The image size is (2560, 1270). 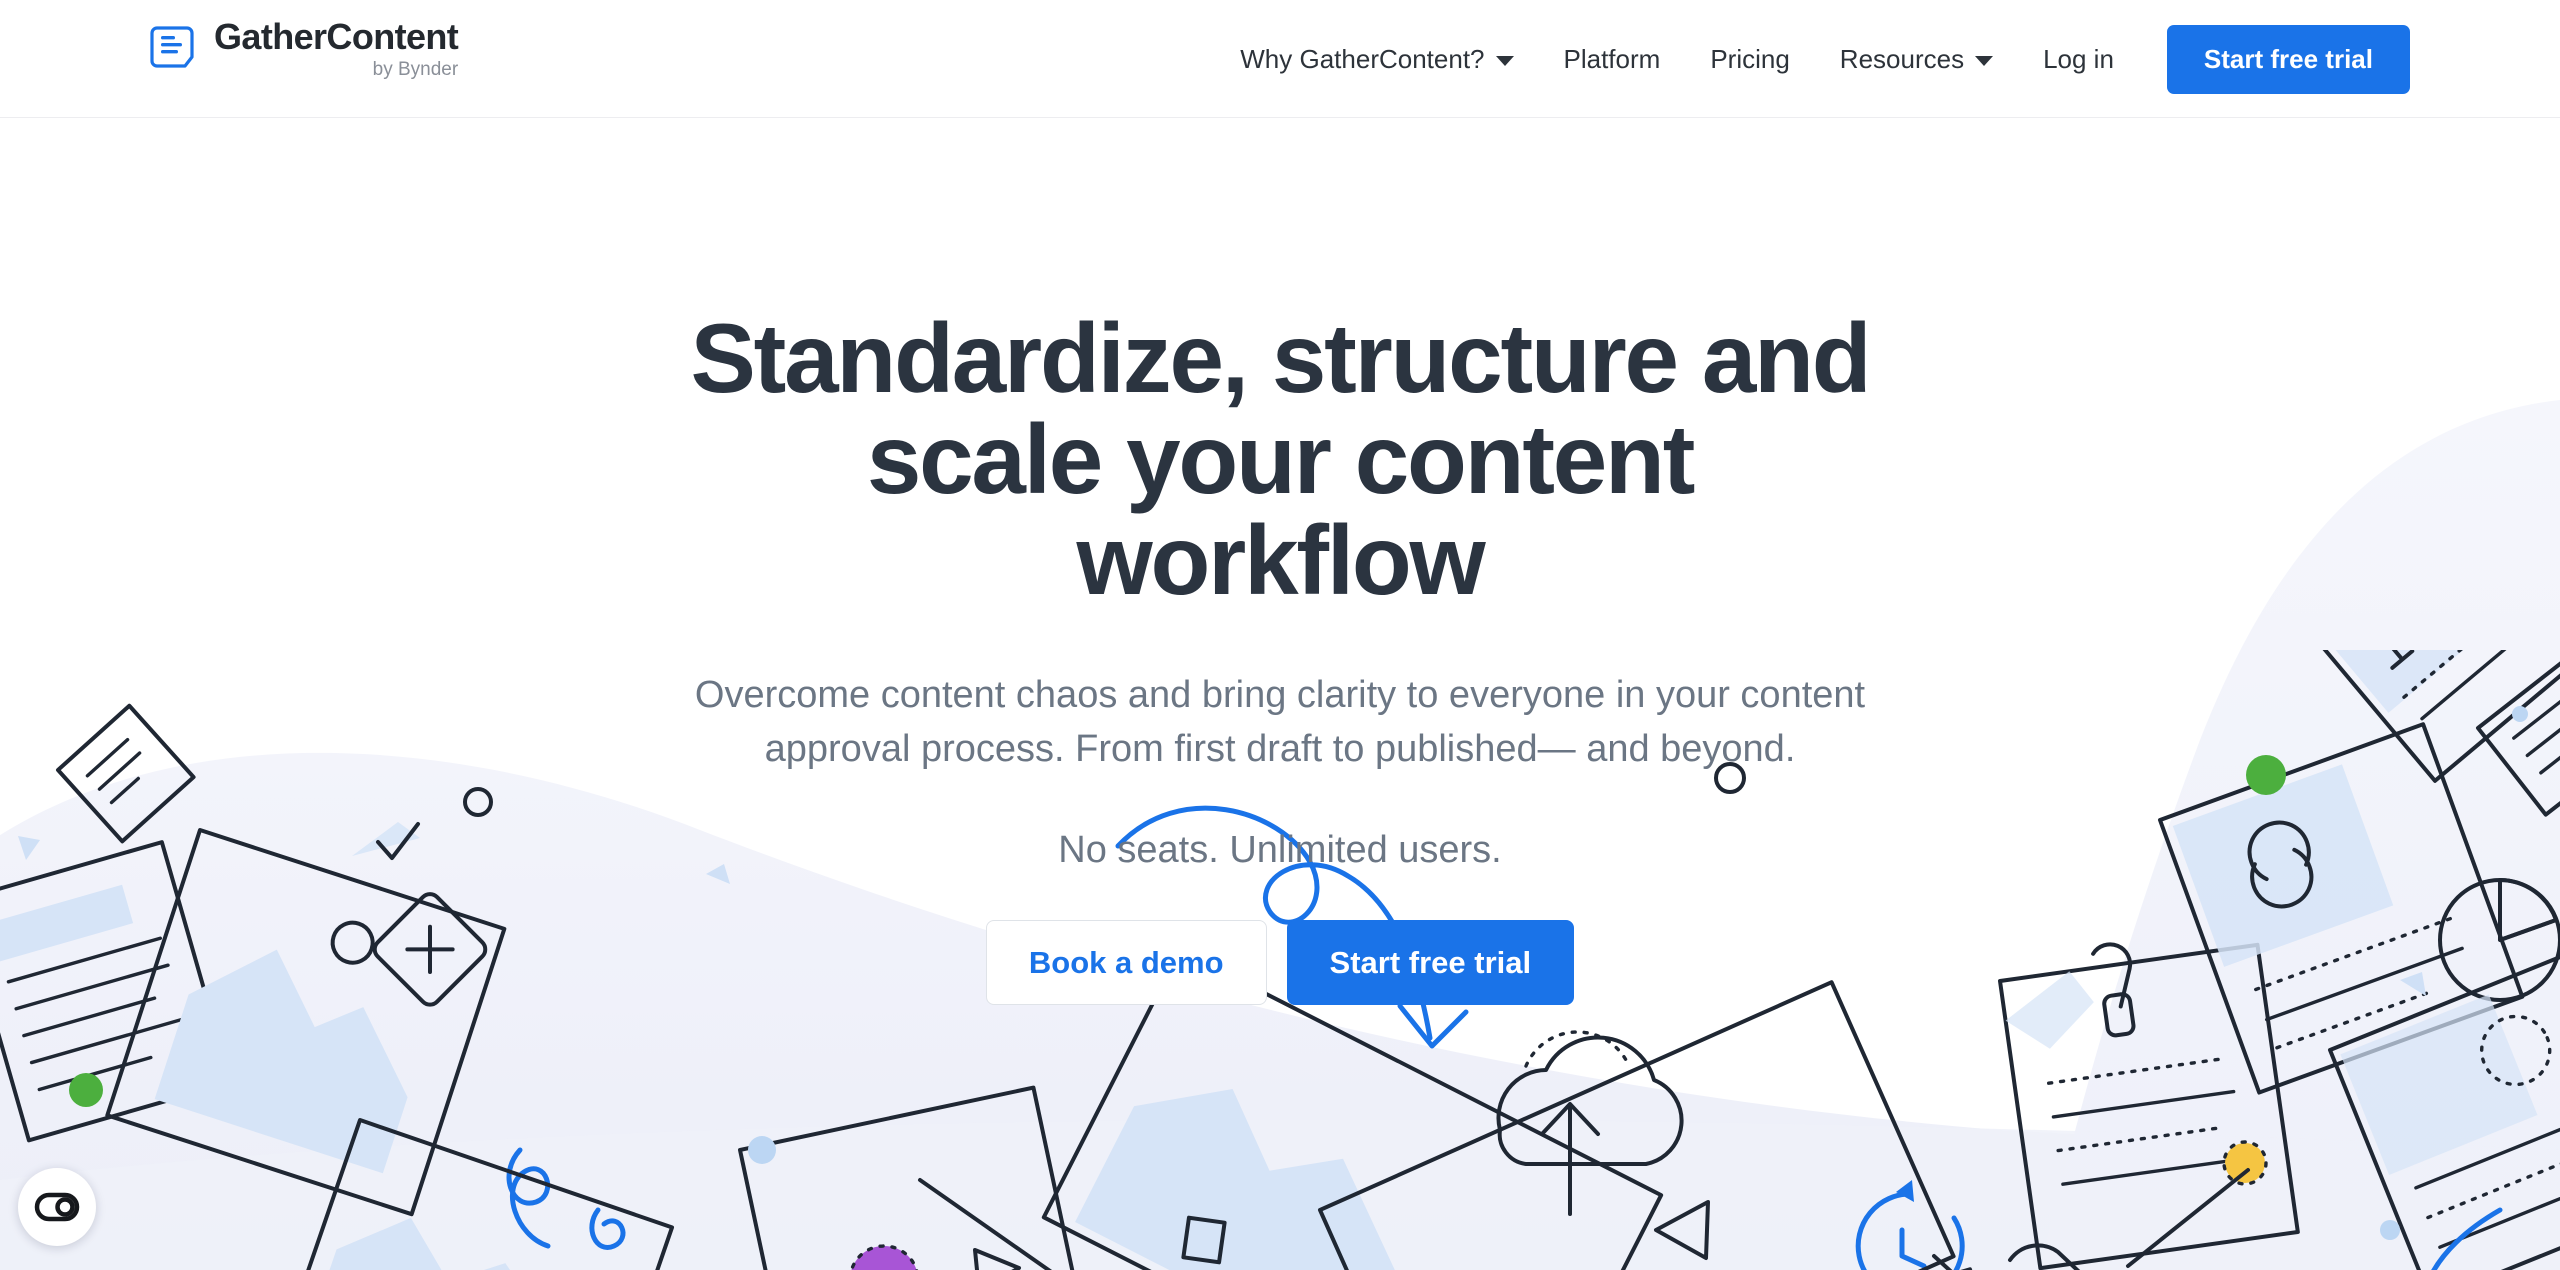 I want to click on illustration-center-group, so click(x=1417, y=1125).